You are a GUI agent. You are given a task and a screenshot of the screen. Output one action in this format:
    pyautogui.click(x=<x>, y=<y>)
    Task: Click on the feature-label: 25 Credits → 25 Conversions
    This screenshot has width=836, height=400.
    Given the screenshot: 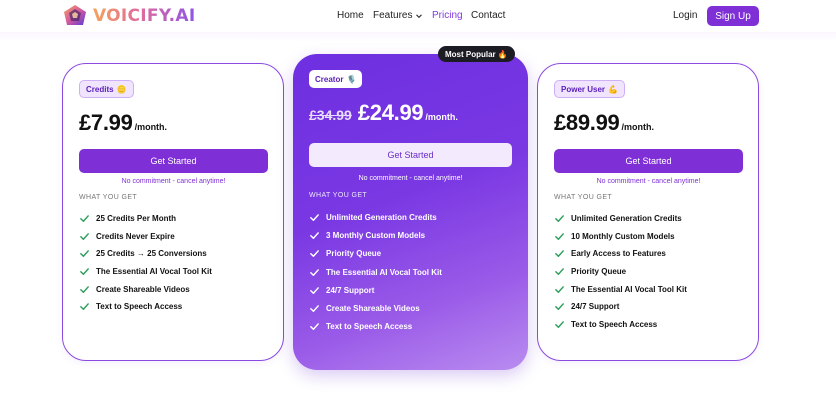 What is the action you would take?
    pyautogui.click(x=151, y=254)
    